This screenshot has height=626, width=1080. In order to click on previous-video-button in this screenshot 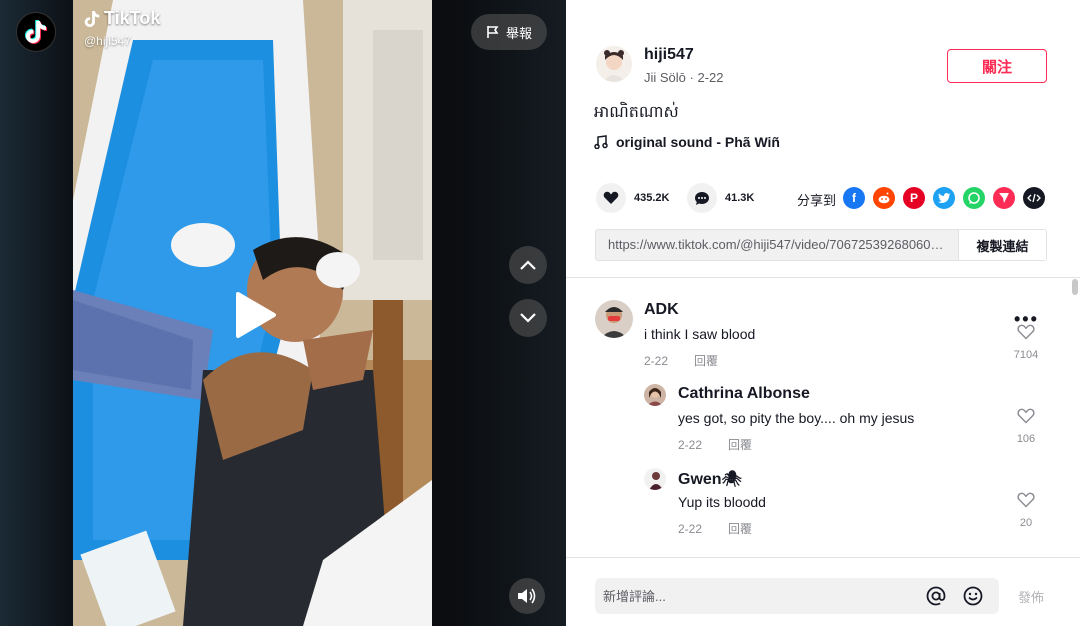, I will do `click(528, 265)`.